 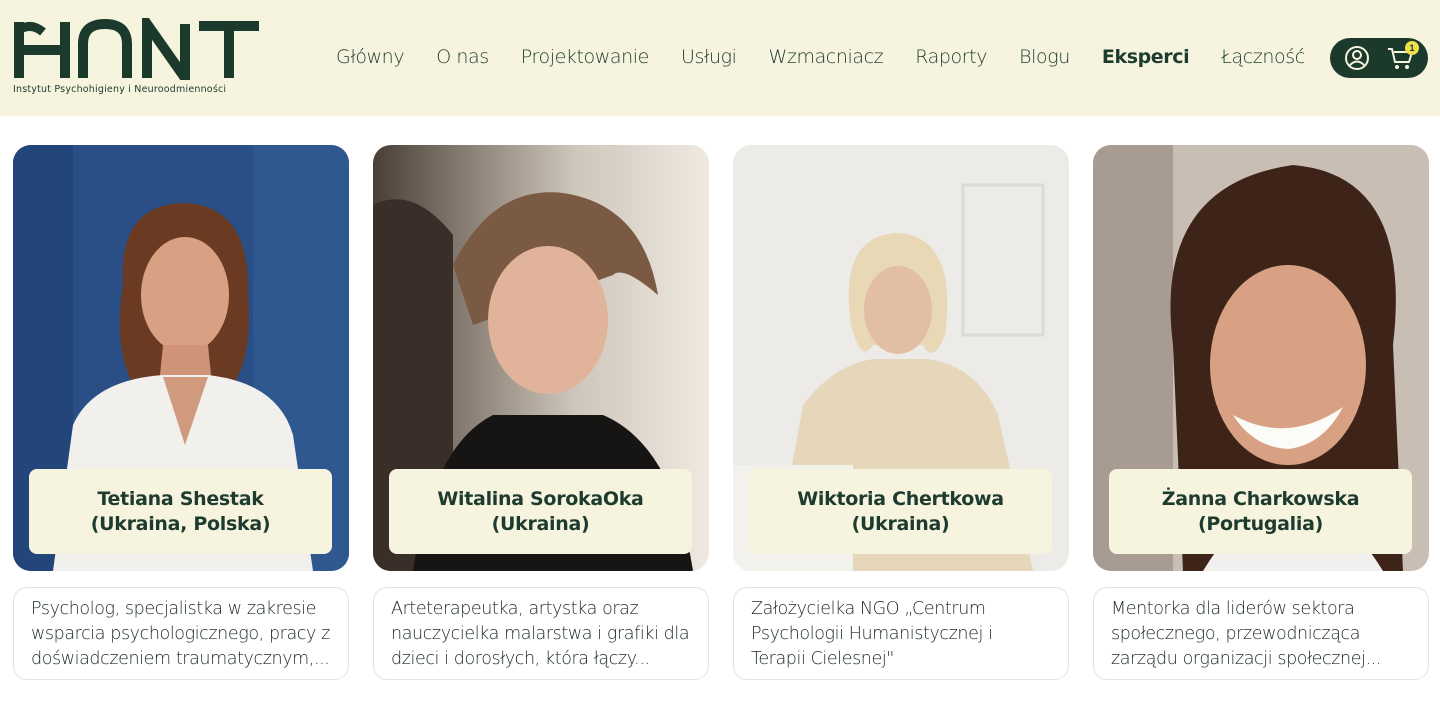 I want to click on expert-name-box: Żanna Charkowska (Portugalia), so click(x=1260, y=511).